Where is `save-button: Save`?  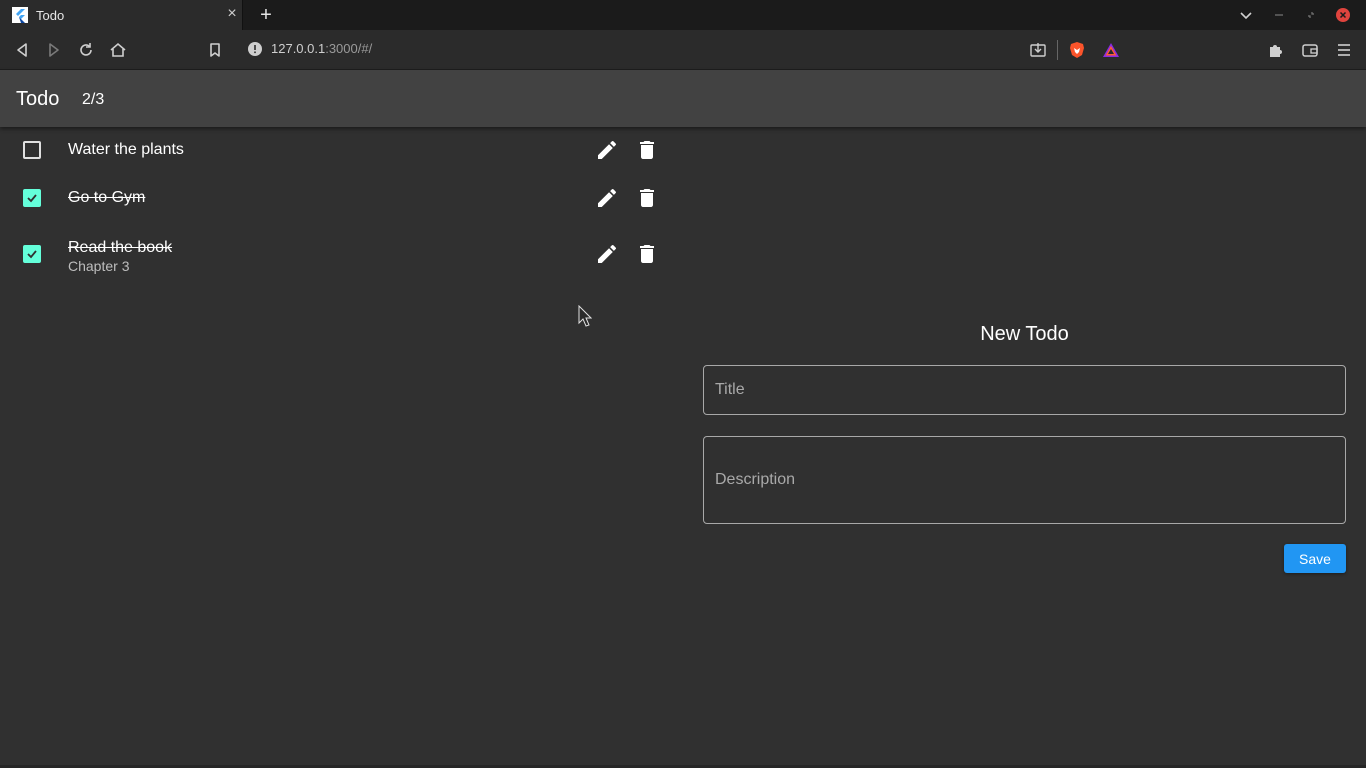
save-button: Save is located at coordinates (1315, 558).